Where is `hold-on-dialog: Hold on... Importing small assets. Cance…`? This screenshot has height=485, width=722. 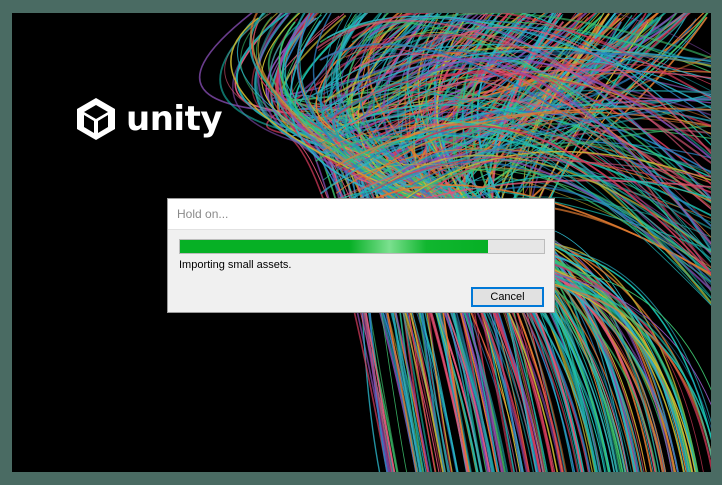 hold-on-dialog: Hold on... Importing small assets. Cance… is located at coordinates (361, 255).